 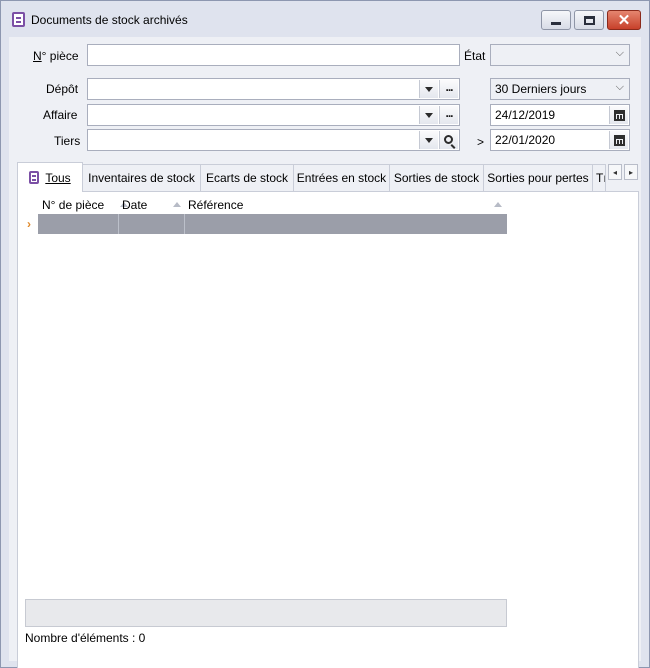 I want to click on tab-sorties-pertes: Sorties pour pertes, so click(x=538, y=177).